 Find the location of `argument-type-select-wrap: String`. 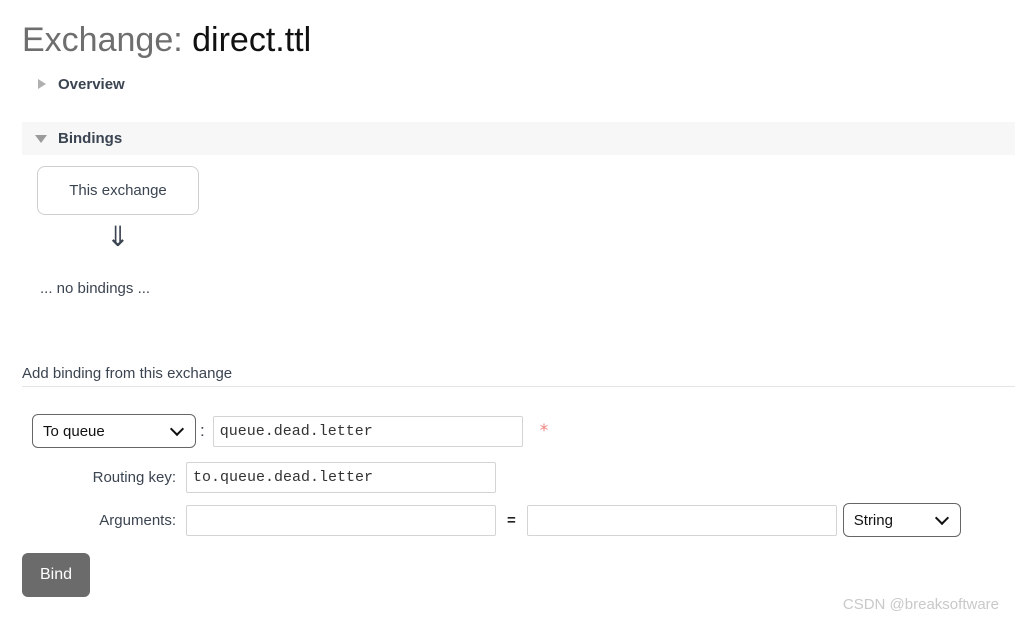

argument-type-select-wrap: String is located at coordinates (901, 520).